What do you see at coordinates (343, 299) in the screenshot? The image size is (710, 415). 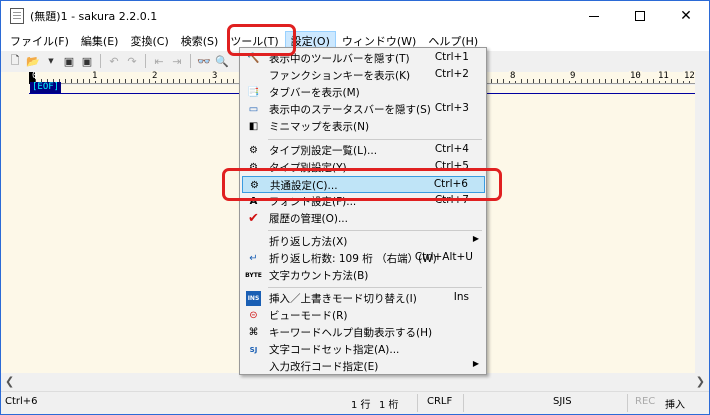 I see `menu-item-label: 挿入／上書きモード切り替え(I)` at bounding box center [343, 299].